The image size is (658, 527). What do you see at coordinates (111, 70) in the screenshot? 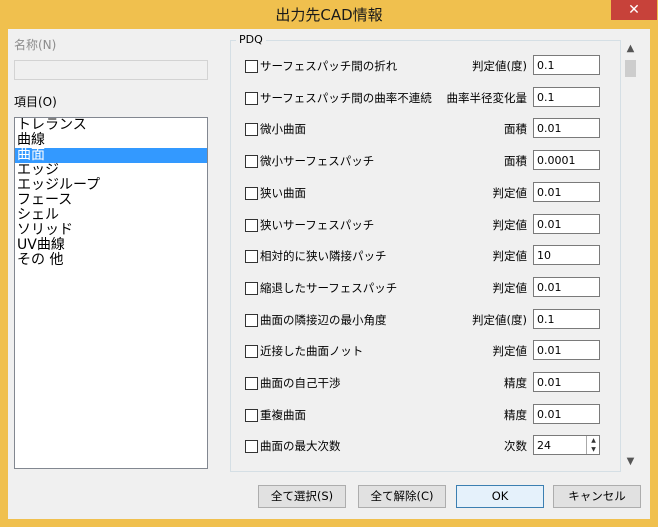
I see `name-field` at bounding box center [111, 70].